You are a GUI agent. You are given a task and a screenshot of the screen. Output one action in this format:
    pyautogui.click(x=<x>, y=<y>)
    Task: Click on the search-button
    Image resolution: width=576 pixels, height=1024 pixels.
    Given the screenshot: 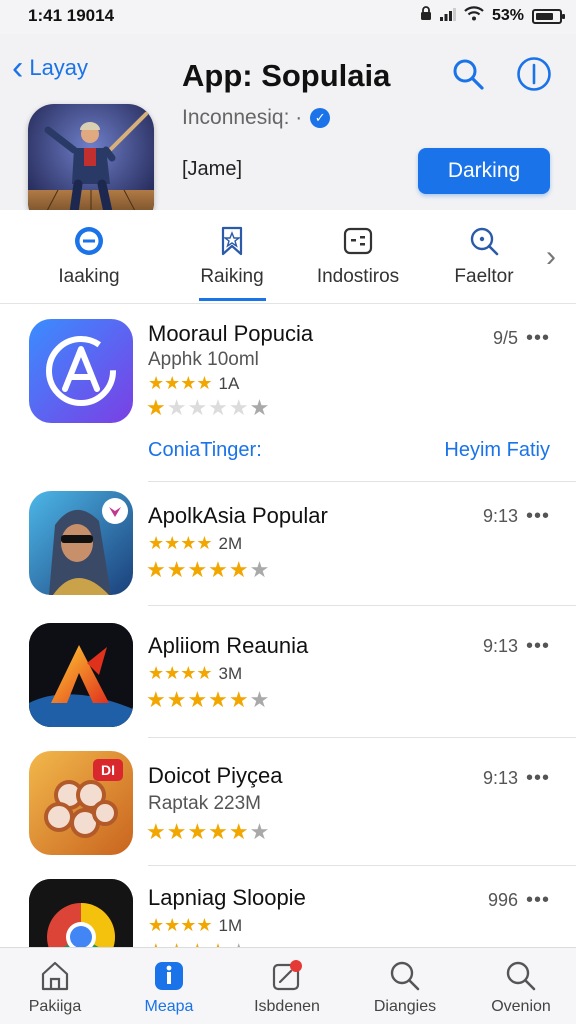 What is the action you would take?
    pyautogui.click(x=468, y=74)
    